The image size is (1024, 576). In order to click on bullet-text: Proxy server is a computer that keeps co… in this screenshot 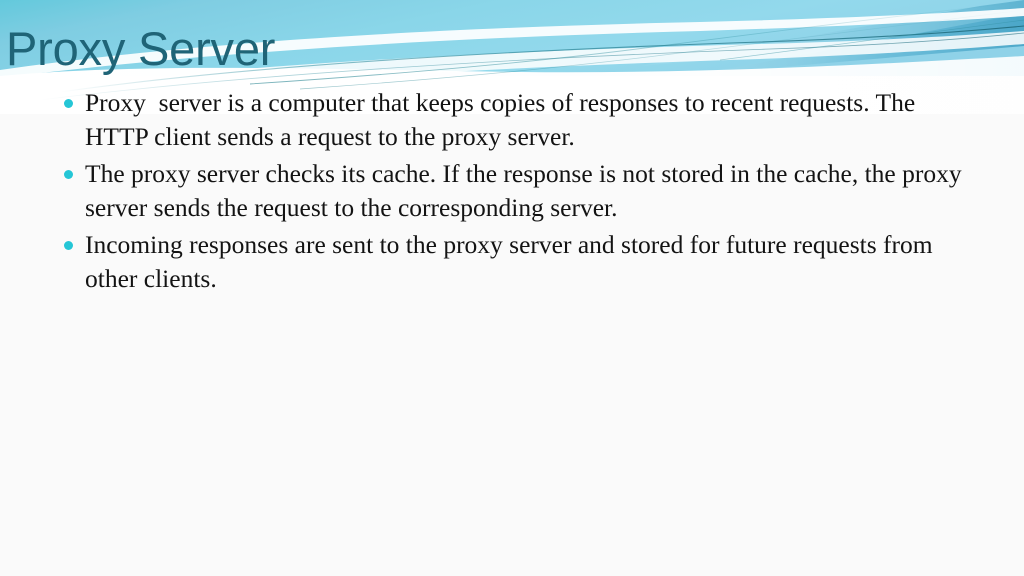, I will do `click(503, 119)`.